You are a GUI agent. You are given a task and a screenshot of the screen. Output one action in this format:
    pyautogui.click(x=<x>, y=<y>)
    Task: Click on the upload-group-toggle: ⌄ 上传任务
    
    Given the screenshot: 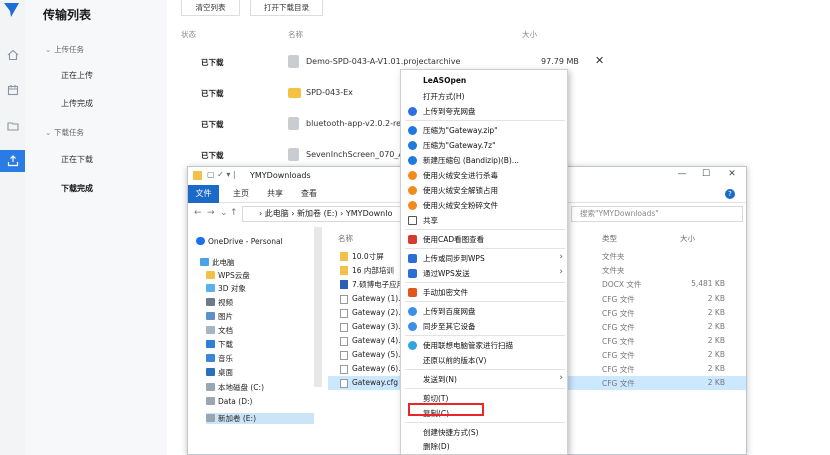 What is the action you would take?
    pyautogui.click(x=64, y=49)
    